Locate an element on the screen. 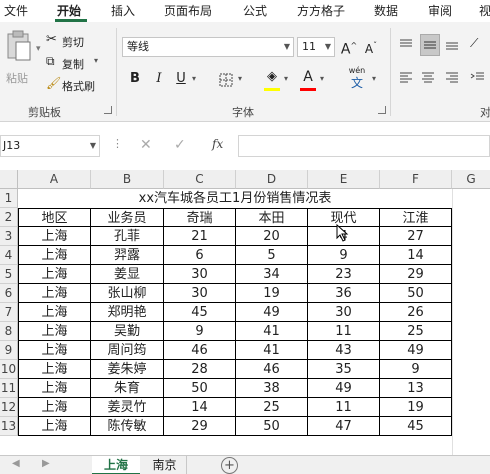 The width and height of the screenshot is (490, 474). column-header-g: G is located at coordinates (471, 179).